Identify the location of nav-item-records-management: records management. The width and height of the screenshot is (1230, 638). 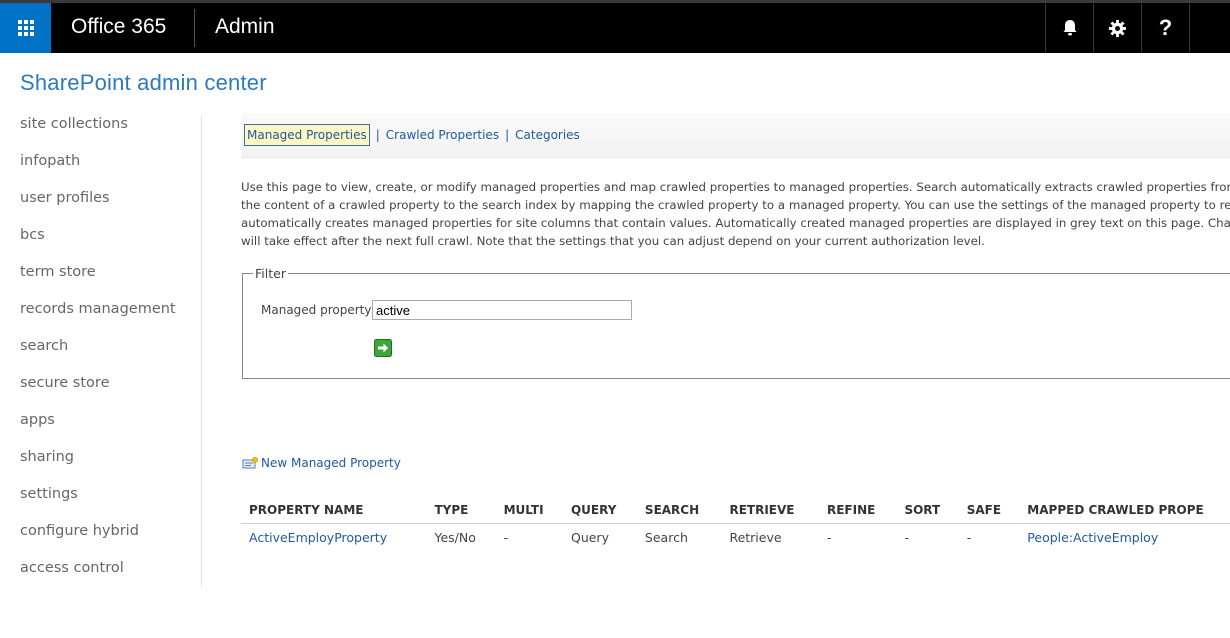
(110, 317).